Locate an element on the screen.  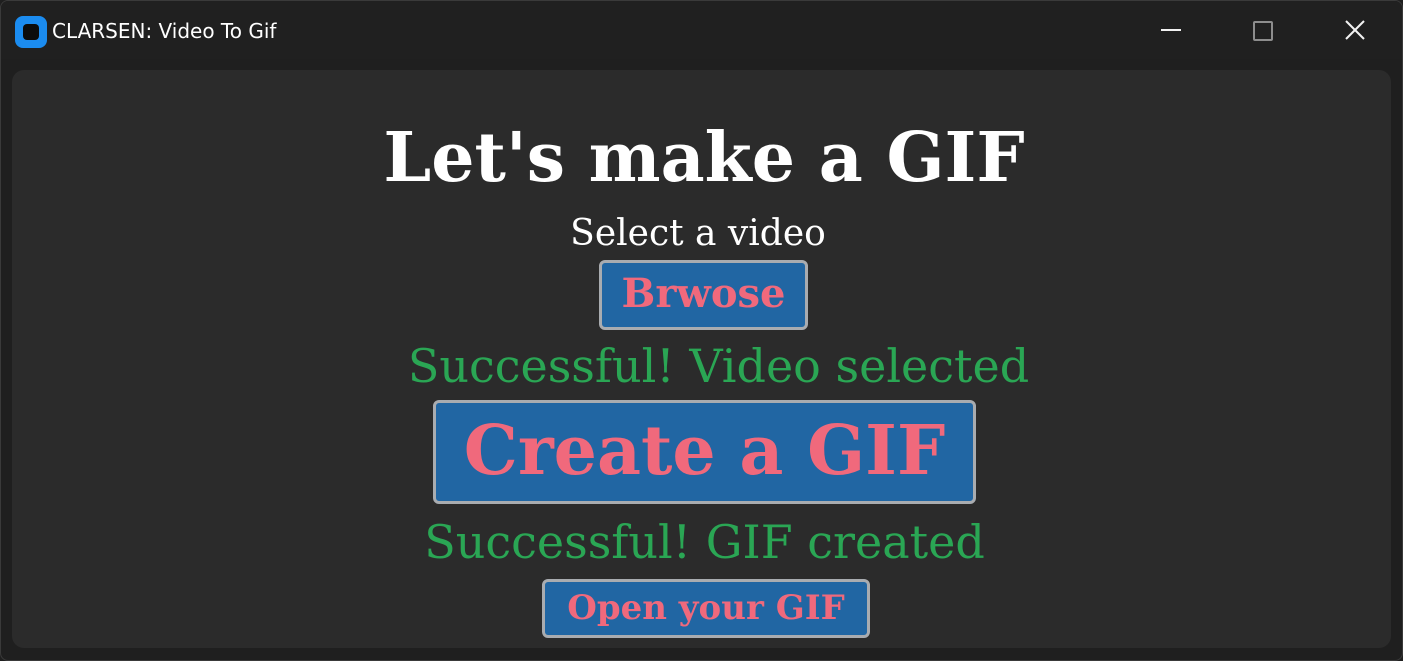
browse-button: Brwose is located at coordinates (703, 295).